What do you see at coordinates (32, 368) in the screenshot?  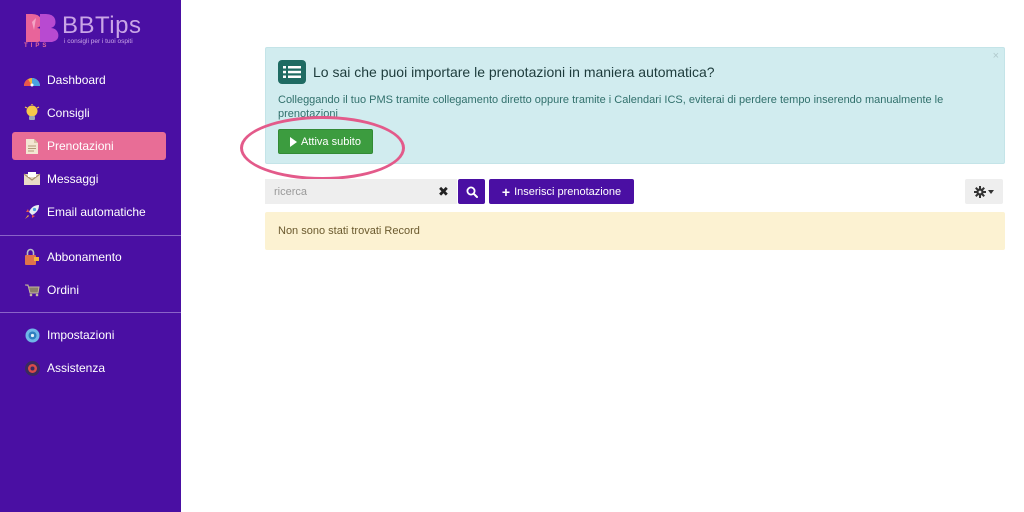 I see `support-icon` at bounding box center [32, 368].